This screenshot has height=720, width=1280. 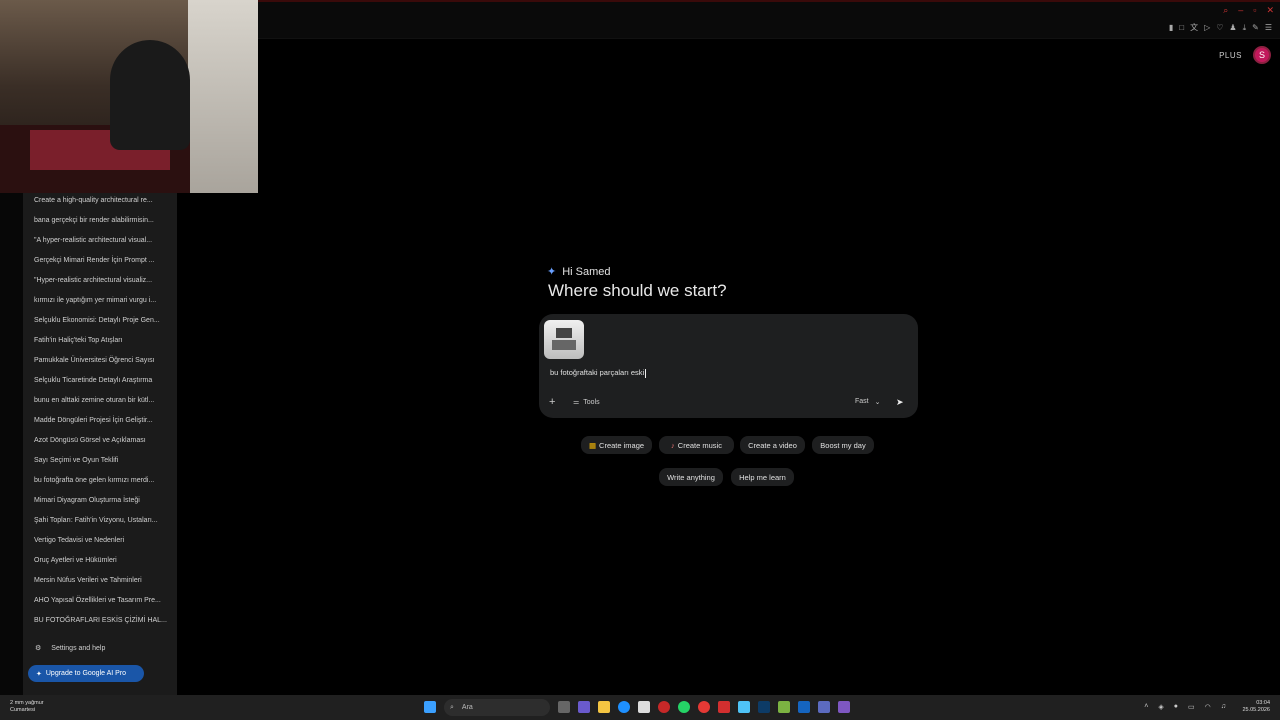 What do you see at coordinates (552, 402) in the screenshot?
I see `add-icon: +` at bounding box center [552, 402].